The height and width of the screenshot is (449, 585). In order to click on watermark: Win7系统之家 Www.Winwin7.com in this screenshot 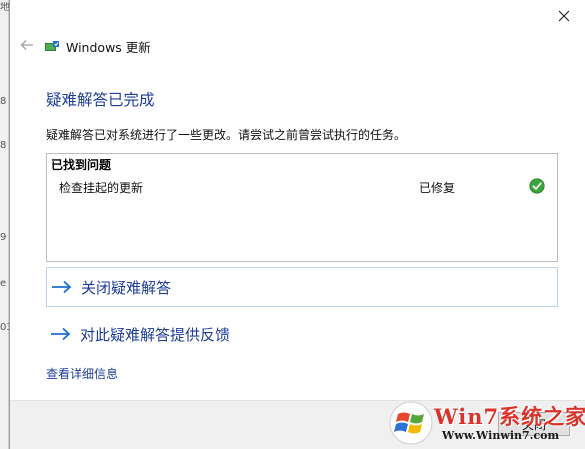, I will do `click(486, 423)`.